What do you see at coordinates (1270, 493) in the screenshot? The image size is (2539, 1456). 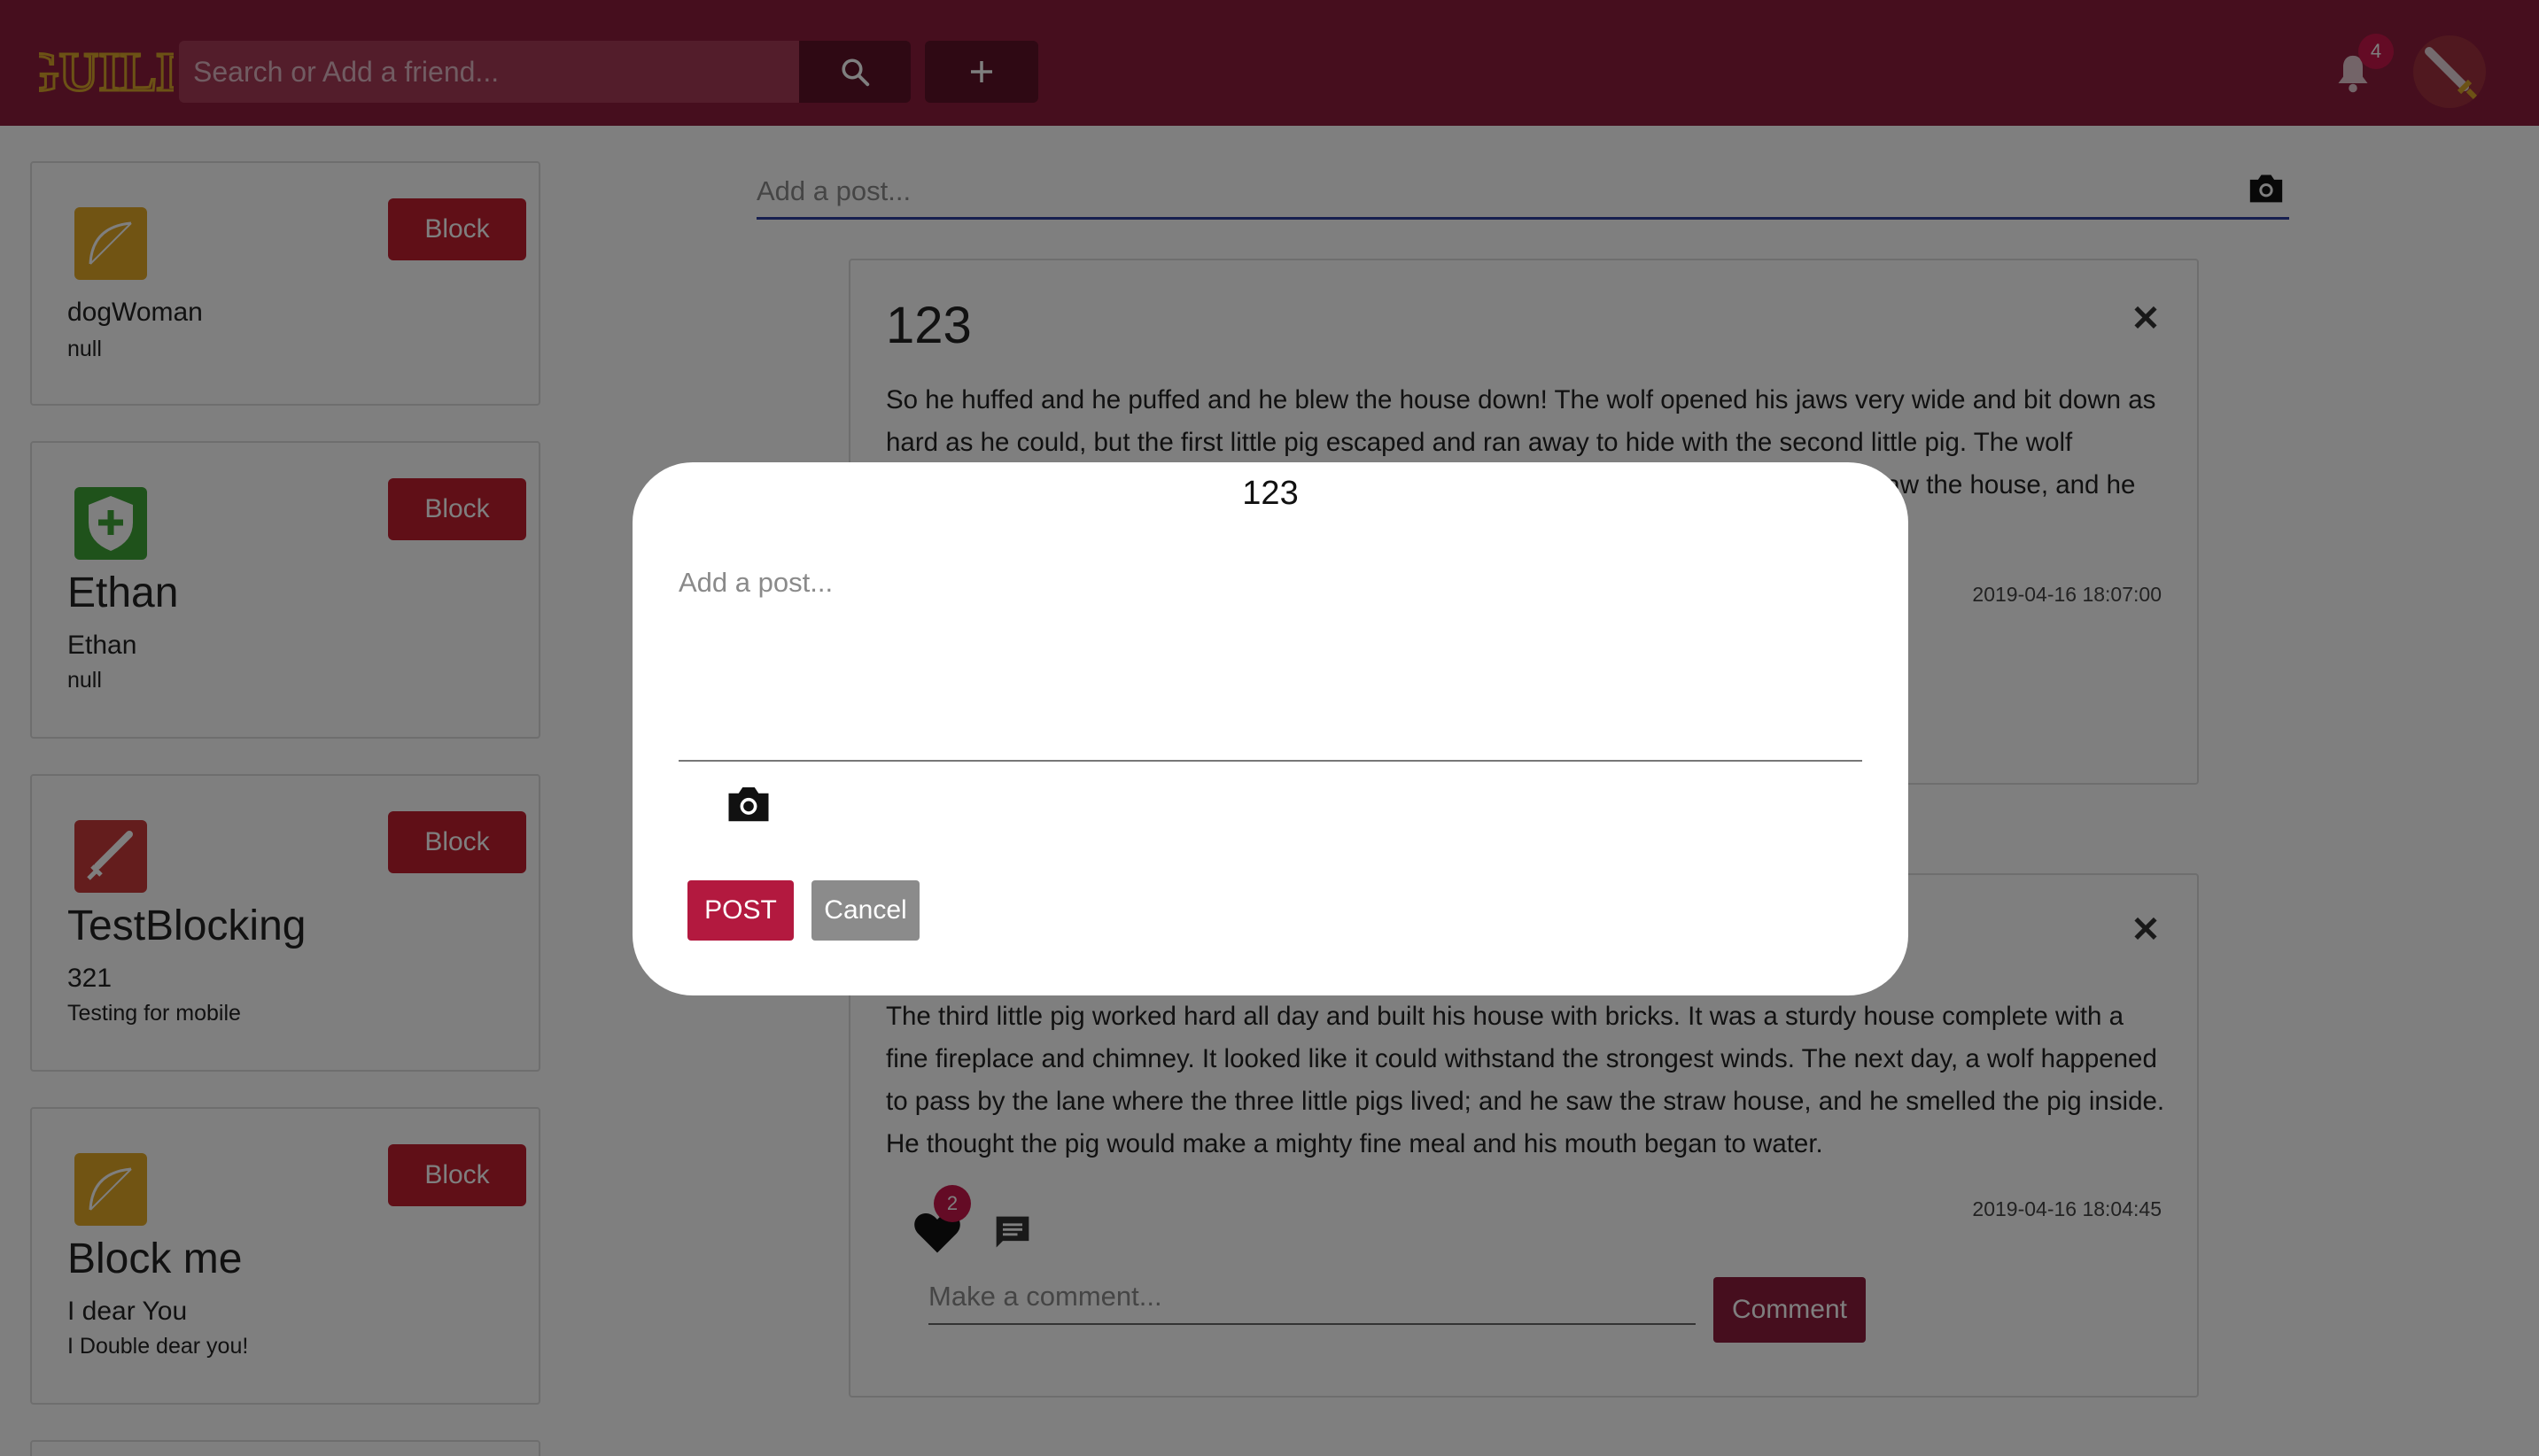 I see `modal-title: 123` at bounding box center [1270, 493].